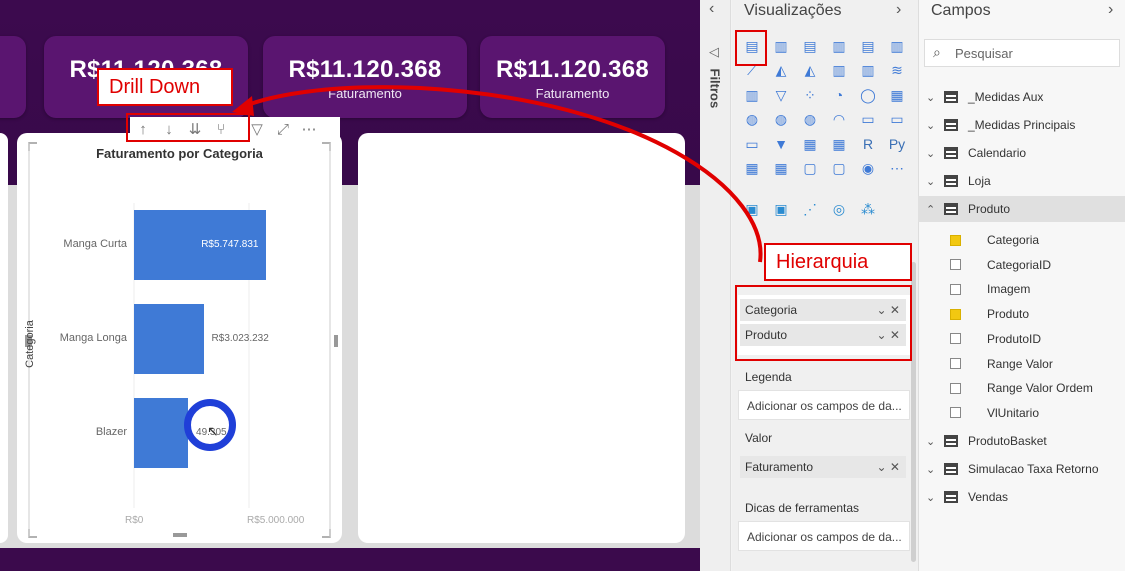 This screenshot has width=1125, height=571. What do you see at coordinates (888, 467) in the screenshot?
I see `remove-icon: ⌄ ✕` at bounding box center [888, 467].